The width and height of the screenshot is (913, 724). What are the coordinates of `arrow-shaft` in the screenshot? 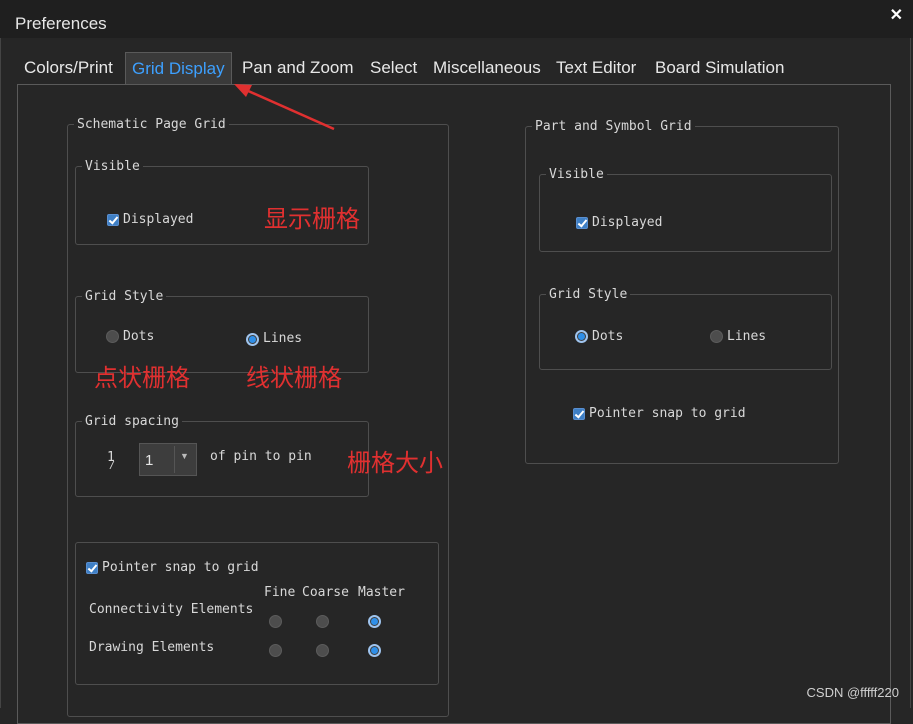 It's located at (290, 109).